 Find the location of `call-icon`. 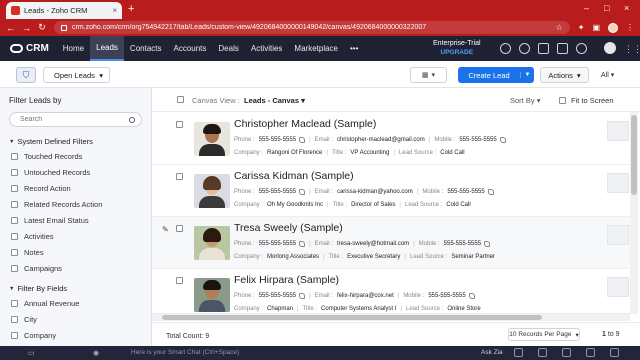

call-icon is located at coordinates (566, 352).